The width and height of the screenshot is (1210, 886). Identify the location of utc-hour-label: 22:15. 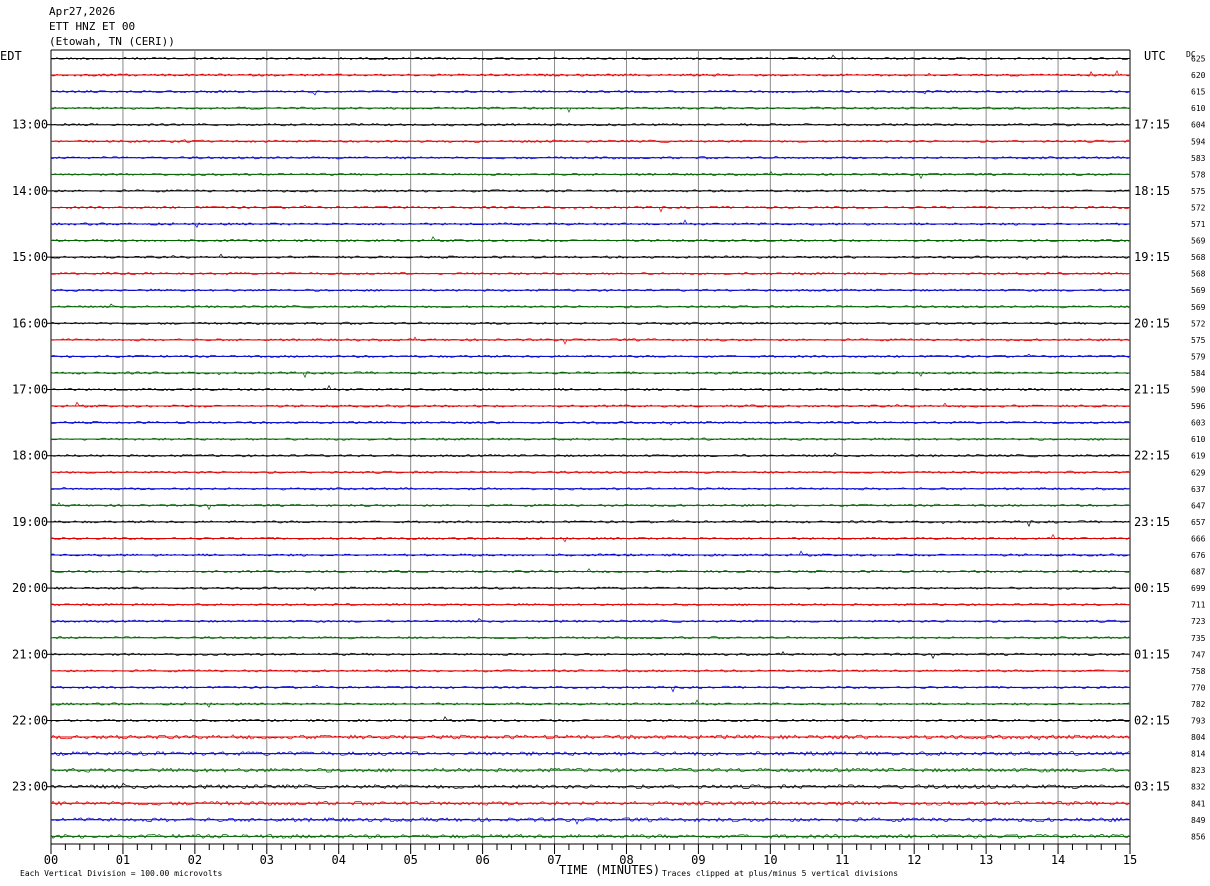
(1152, 456).